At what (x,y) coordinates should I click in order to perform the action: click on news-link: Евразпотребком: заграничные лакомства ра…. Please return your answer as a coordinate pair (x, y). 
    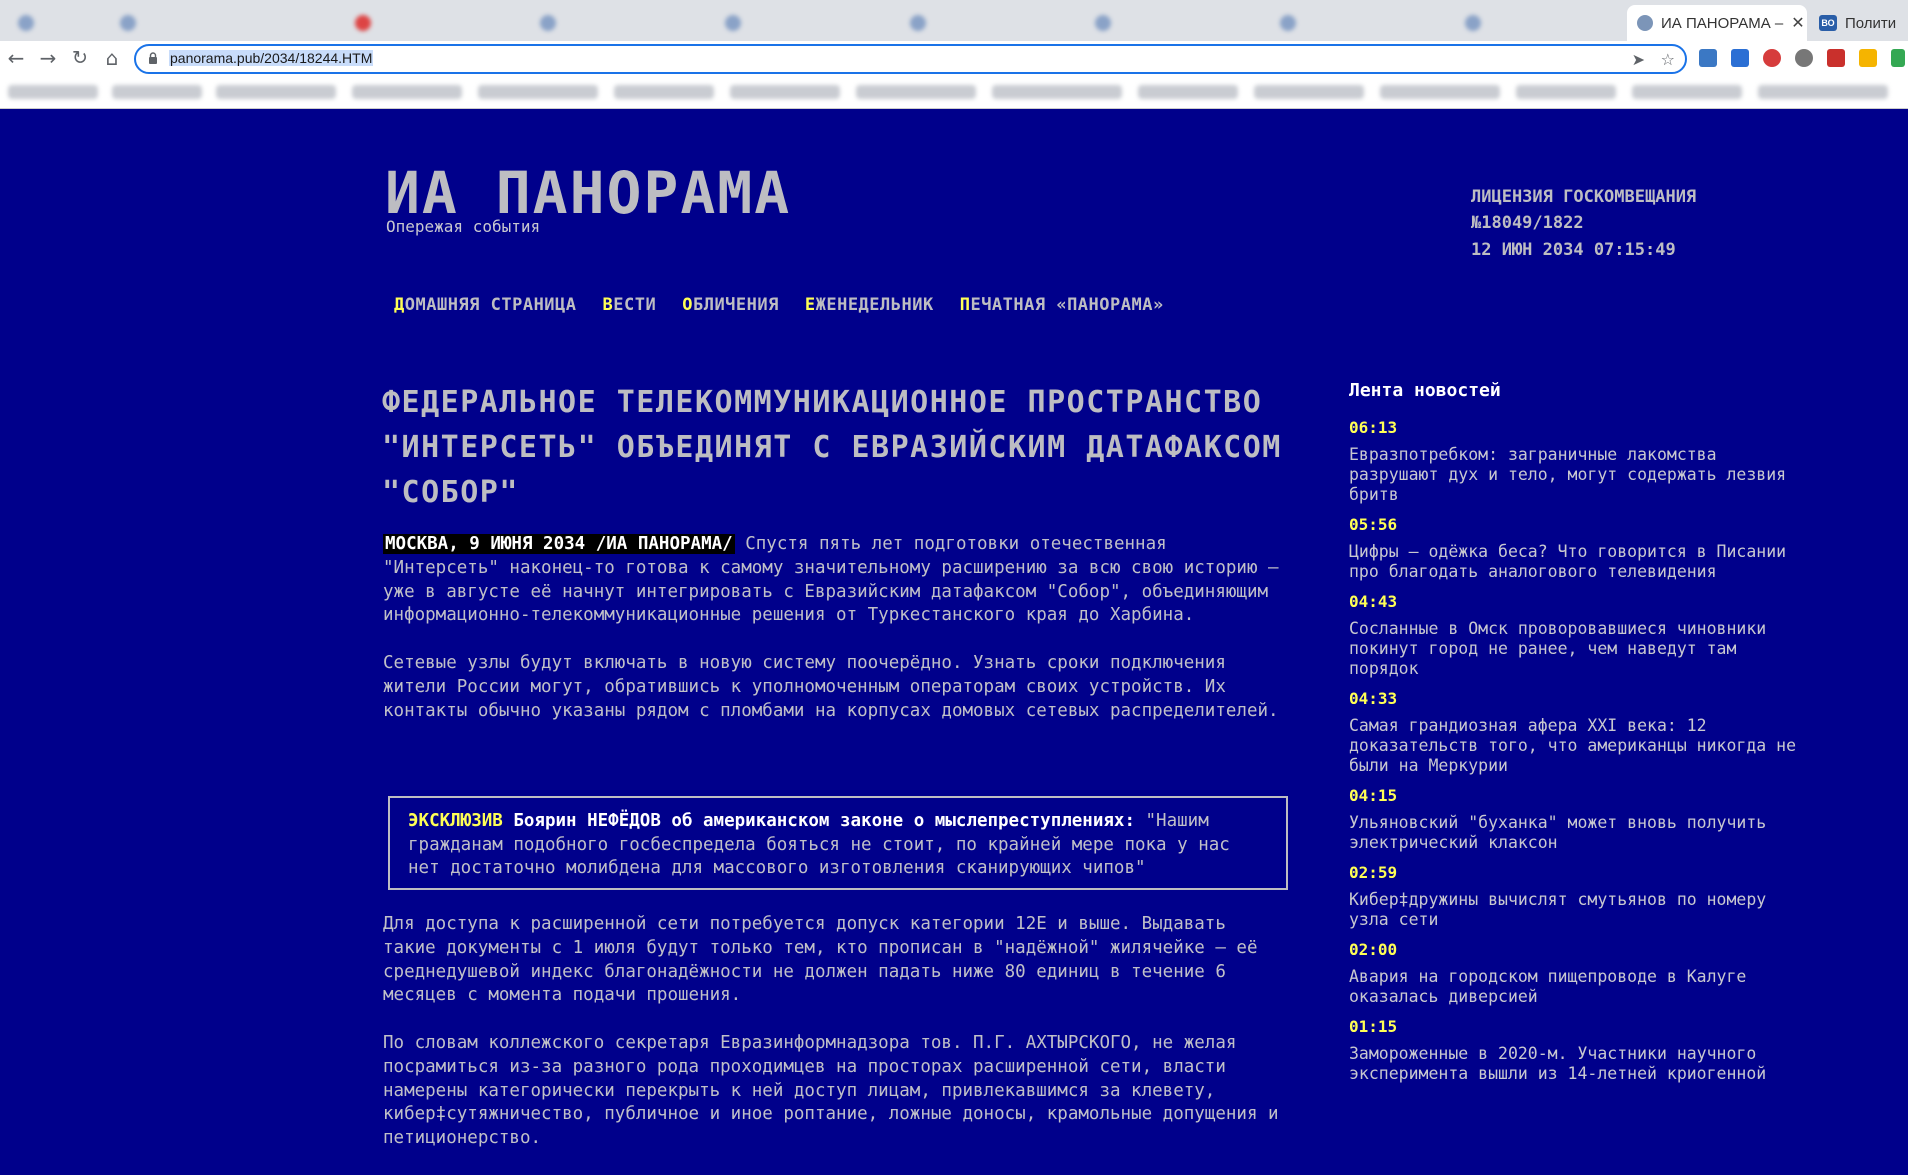
    Looking at the image, I should click on (1579, 475).